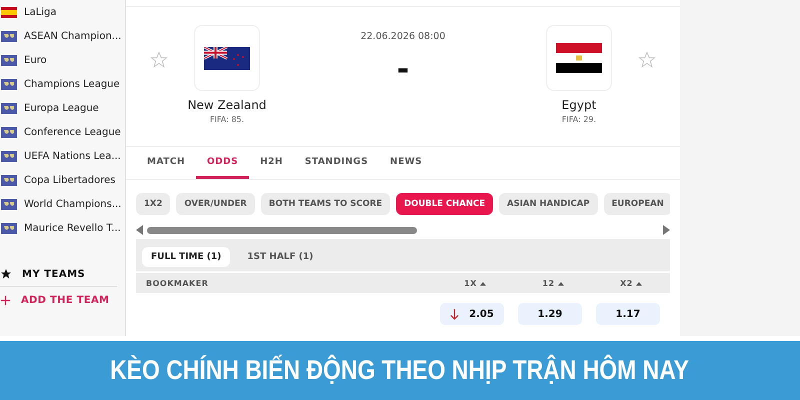 The width and height of the screenshot is (800, 400). Describe the element at coordinates (475, 283) in the screenshot. I see `column-header: 1X` at that location.